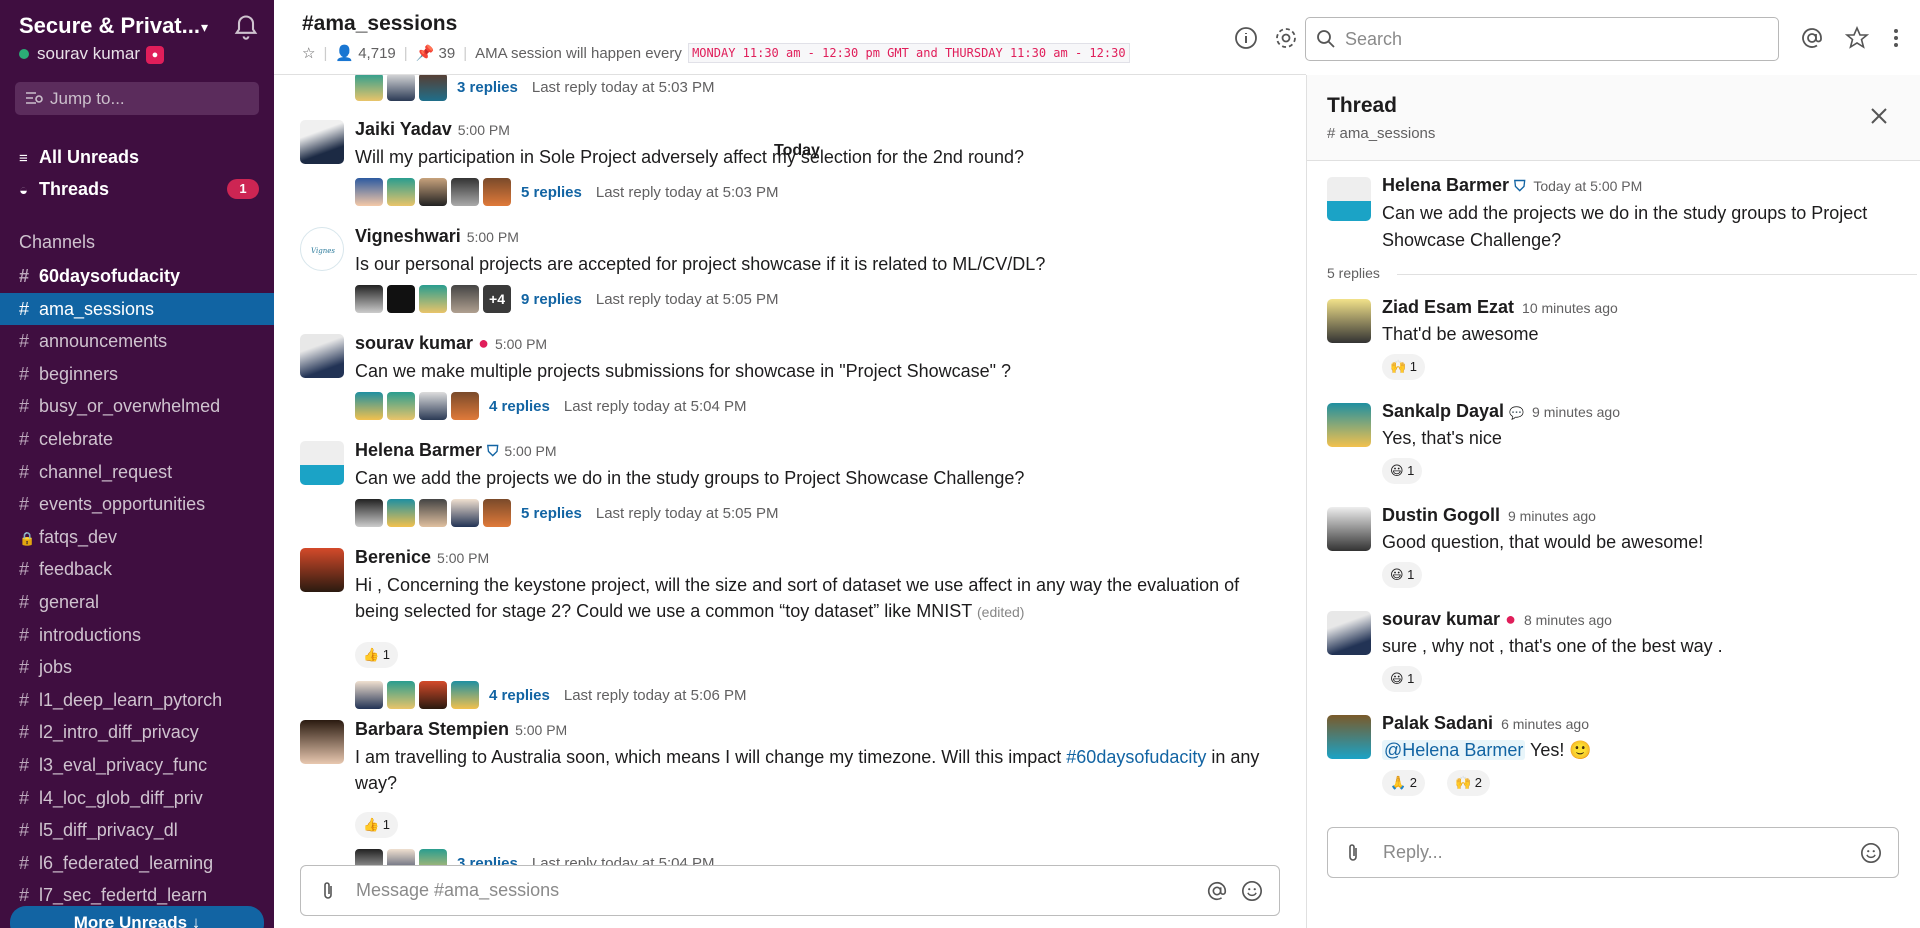  What do you see at coordinates (1485, 723) in the screenshot?
I see `message-sender: Palak Sadani 6 minutes ago` at bounding box center [1485, 723].